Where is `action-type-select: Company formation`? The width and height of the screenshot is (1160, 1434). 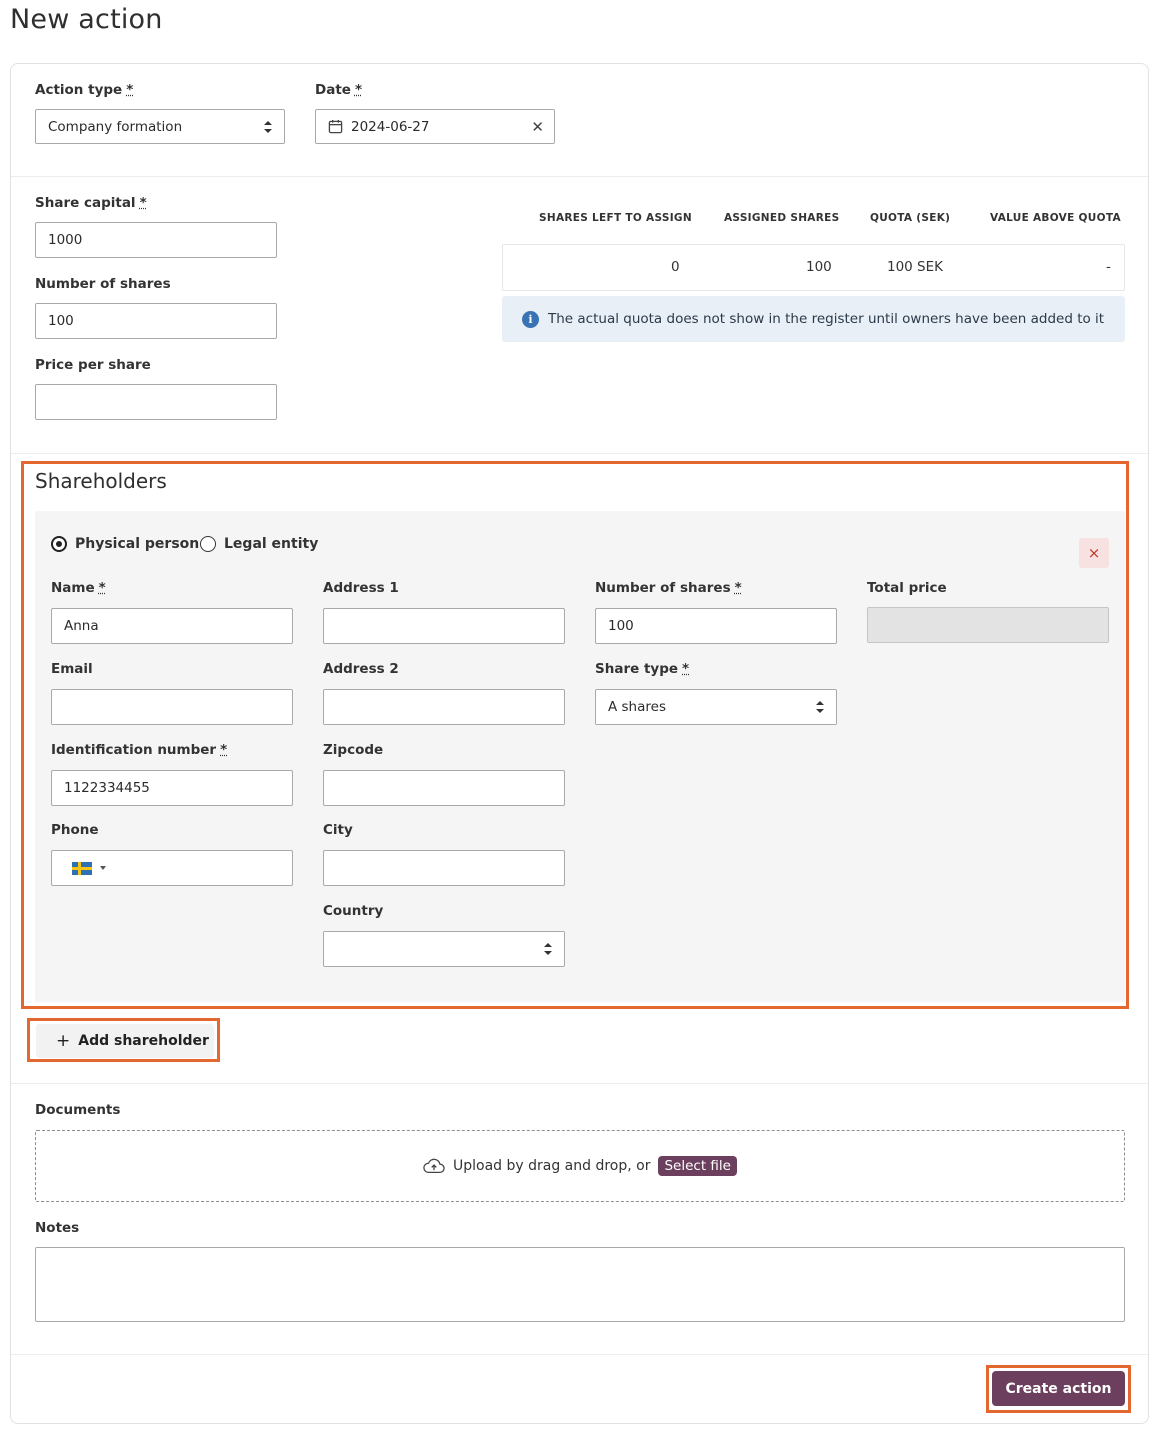 action-type-select: Company formation is located at coordinates (160, 126).